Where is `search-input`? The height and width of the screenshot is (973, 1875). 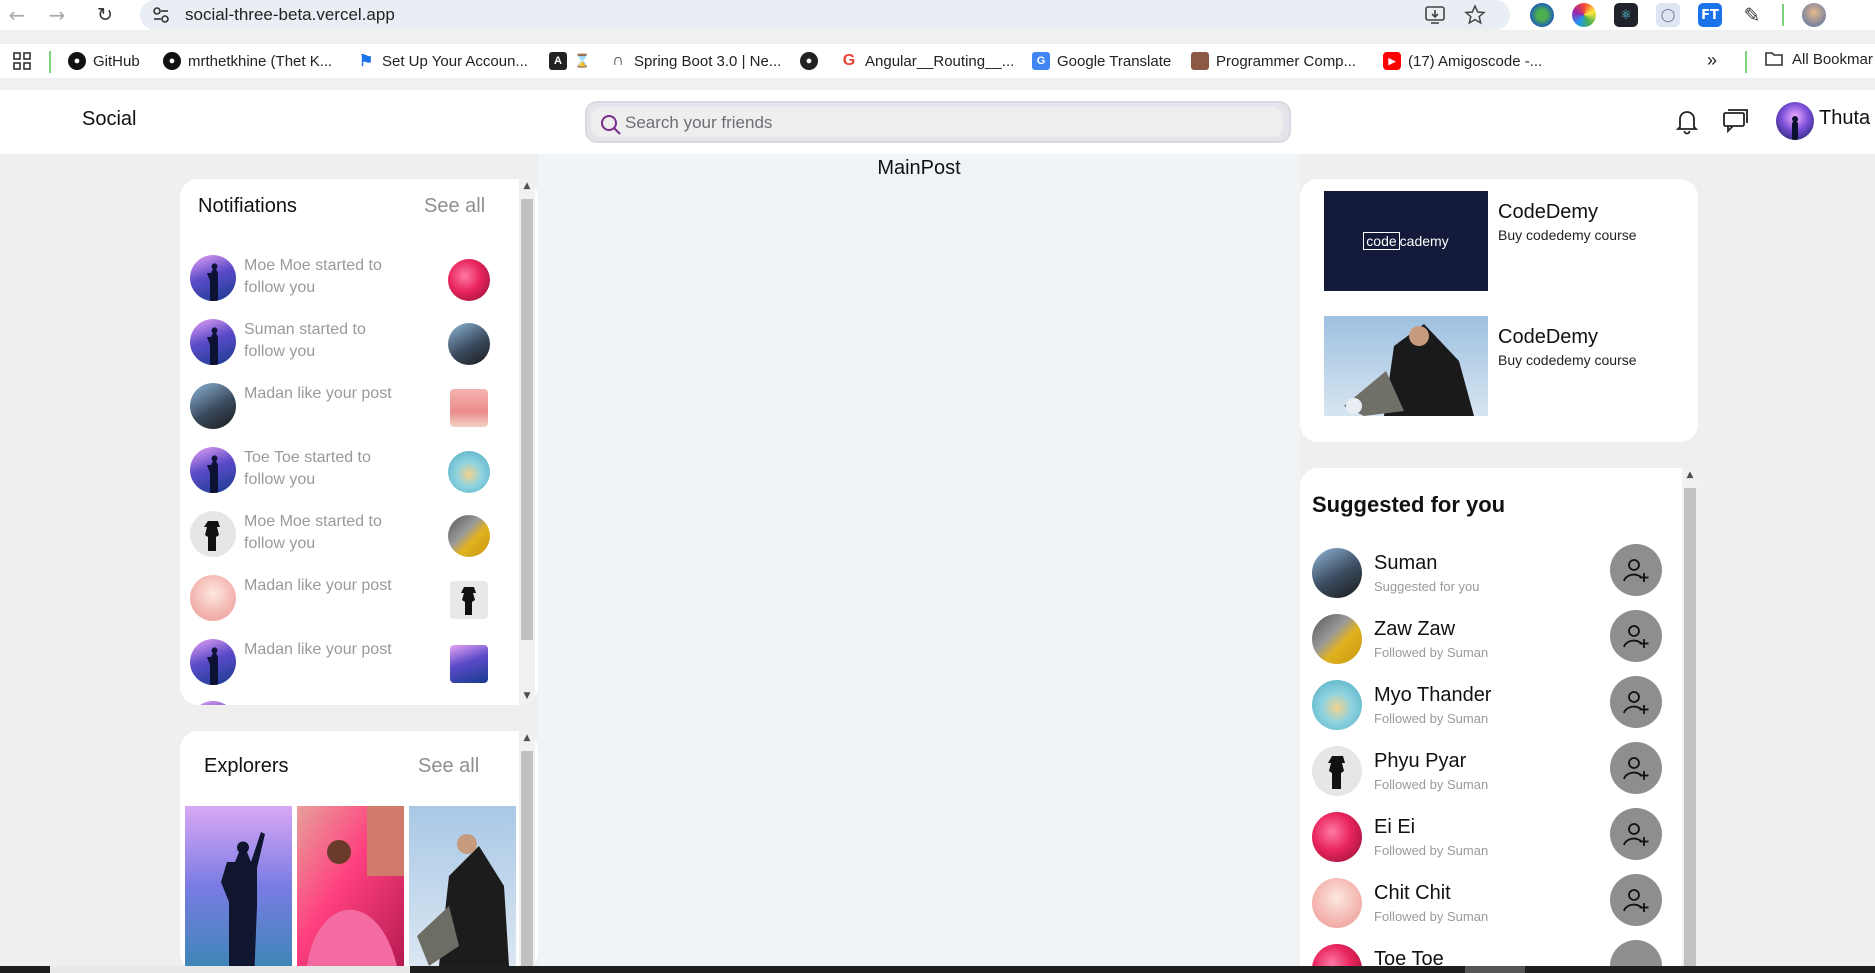
search-input is located at coordinates (935, 123).